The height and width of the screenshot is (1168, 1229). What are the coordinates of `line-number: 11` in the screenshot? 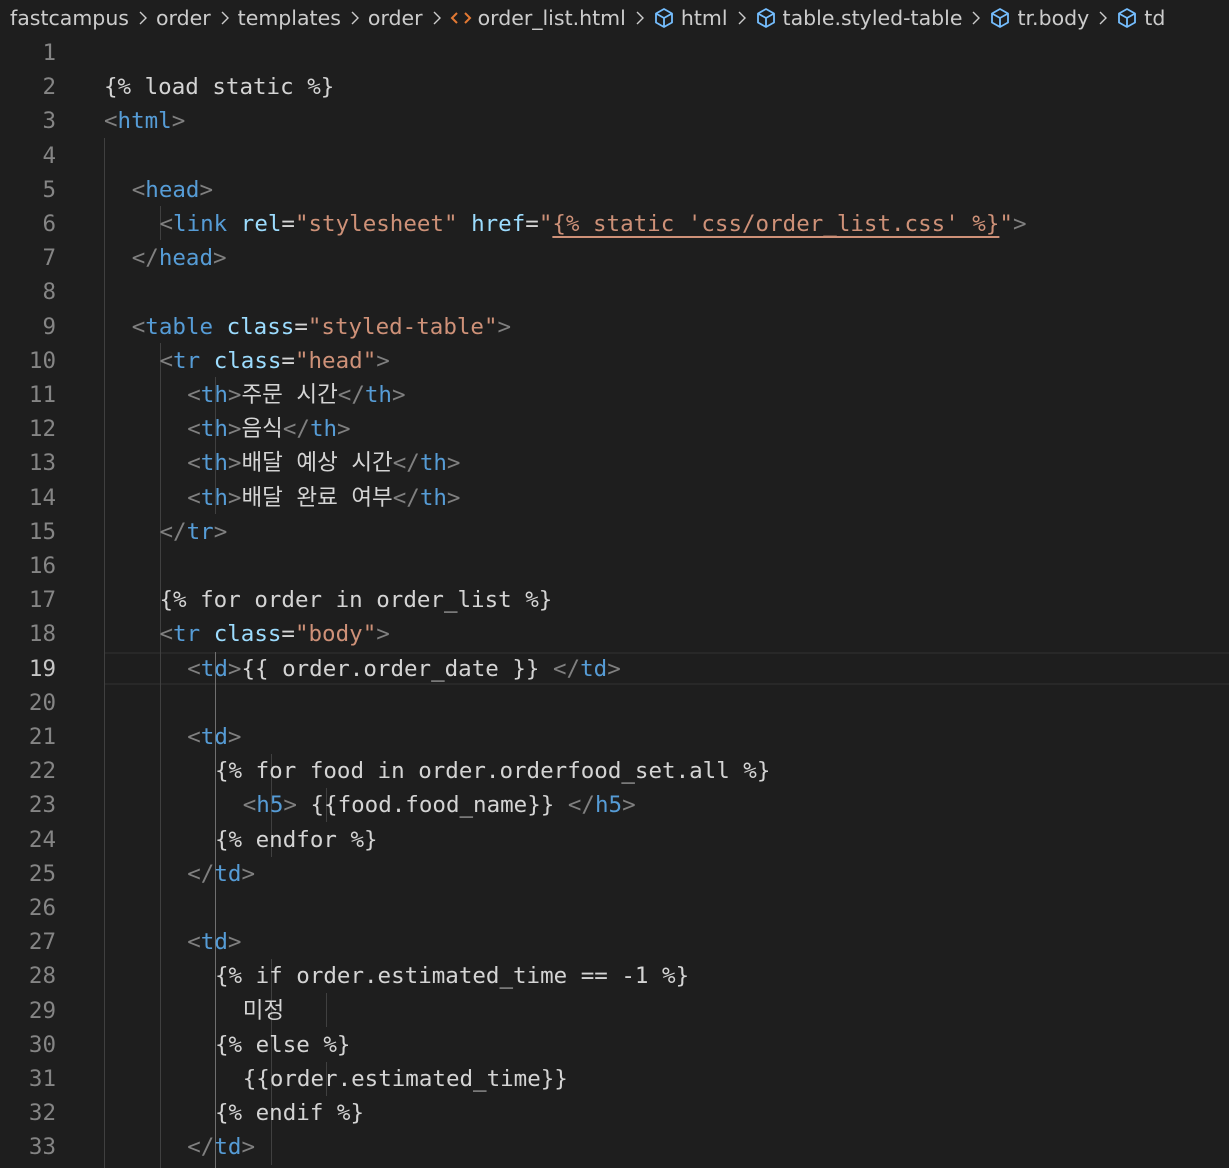 It's located at (42, 395).